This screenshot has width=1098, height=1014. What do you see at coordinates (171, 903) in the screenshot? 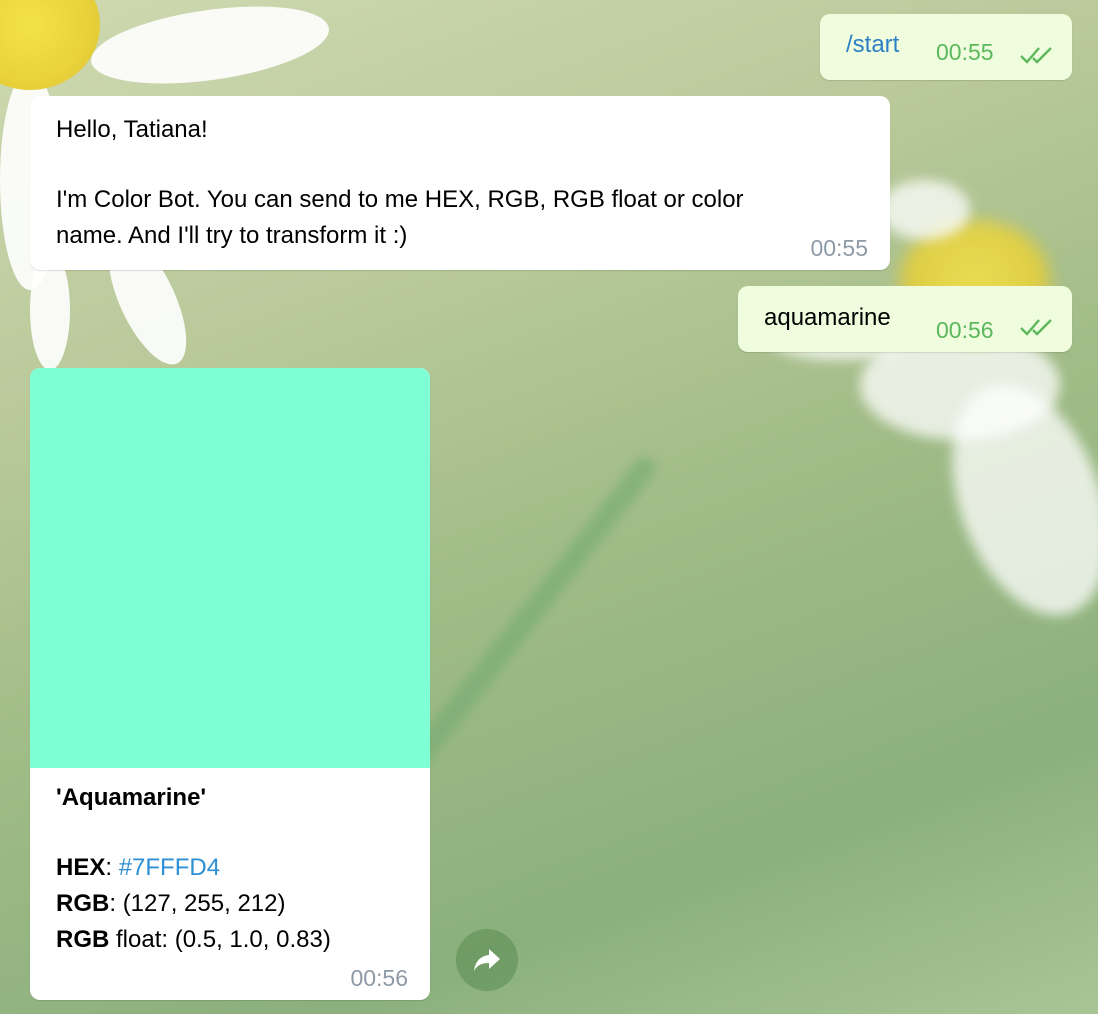
I see `rgb-line: RGB: (127, 255, 212)` at bounding box center [171, 903].